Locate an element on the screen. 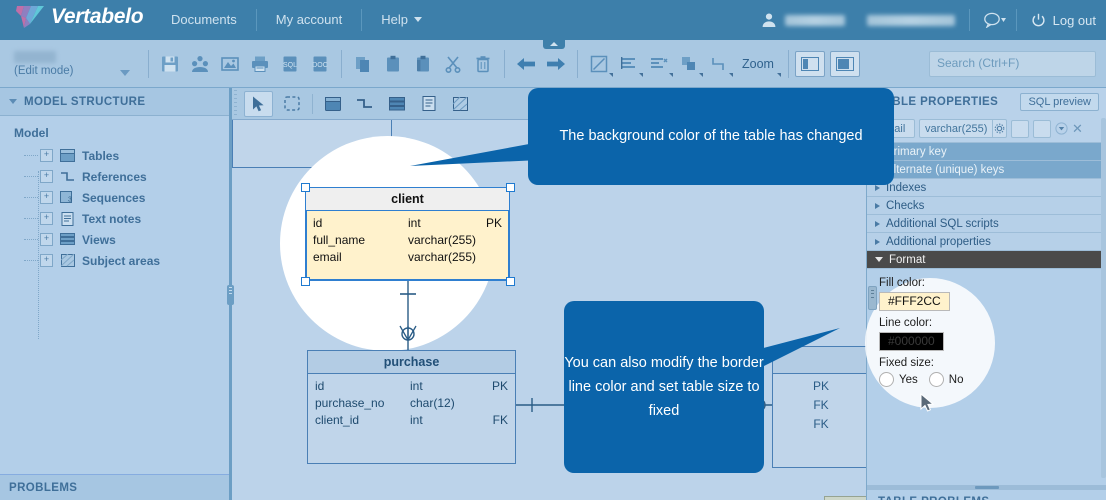 This screenshot has height=500, width=1106. paste-button is located at coordinates (393, 64).